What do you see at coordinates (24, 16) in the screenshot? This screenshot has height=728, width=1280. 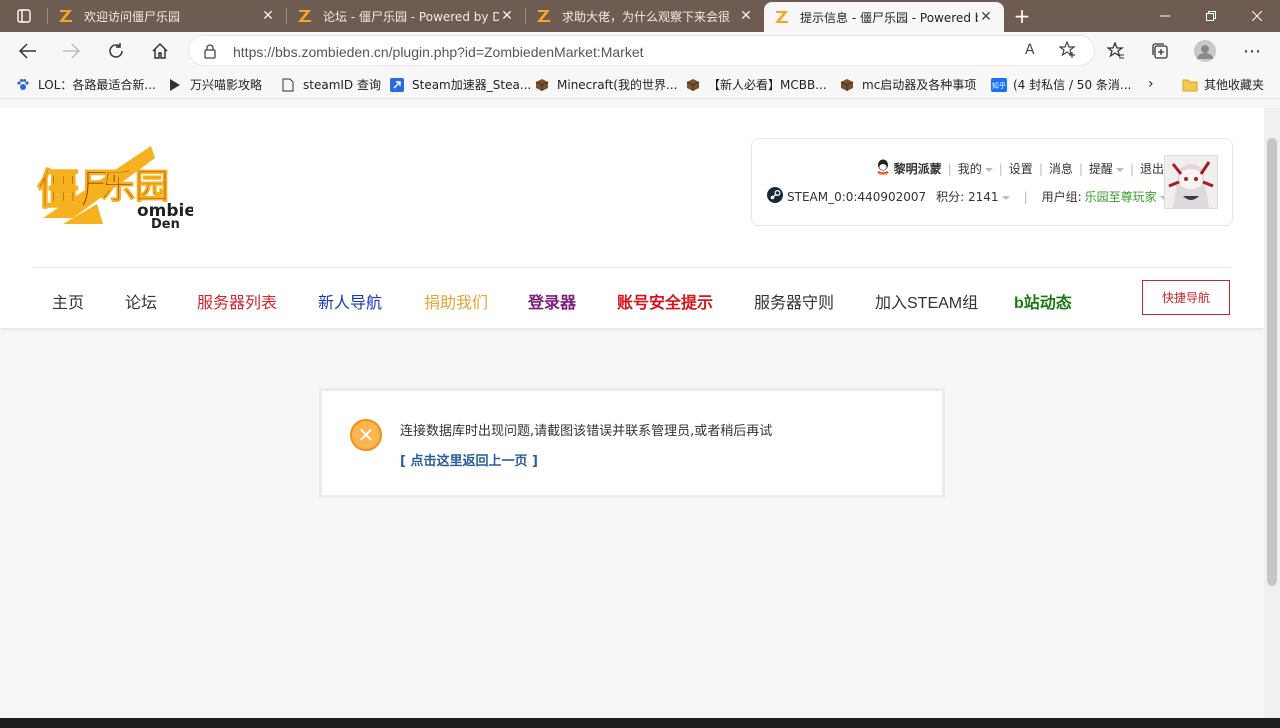 I see `tab-actions-icon` at bounding box center [24, 16].